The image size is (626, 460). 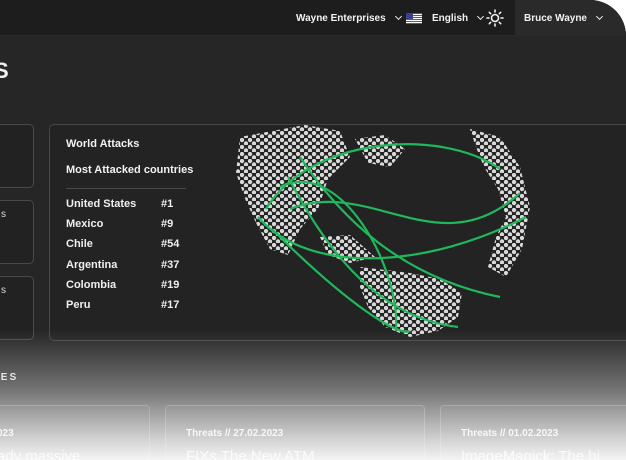 I want to click on section-heading: IES, so click(x=9, y=377).